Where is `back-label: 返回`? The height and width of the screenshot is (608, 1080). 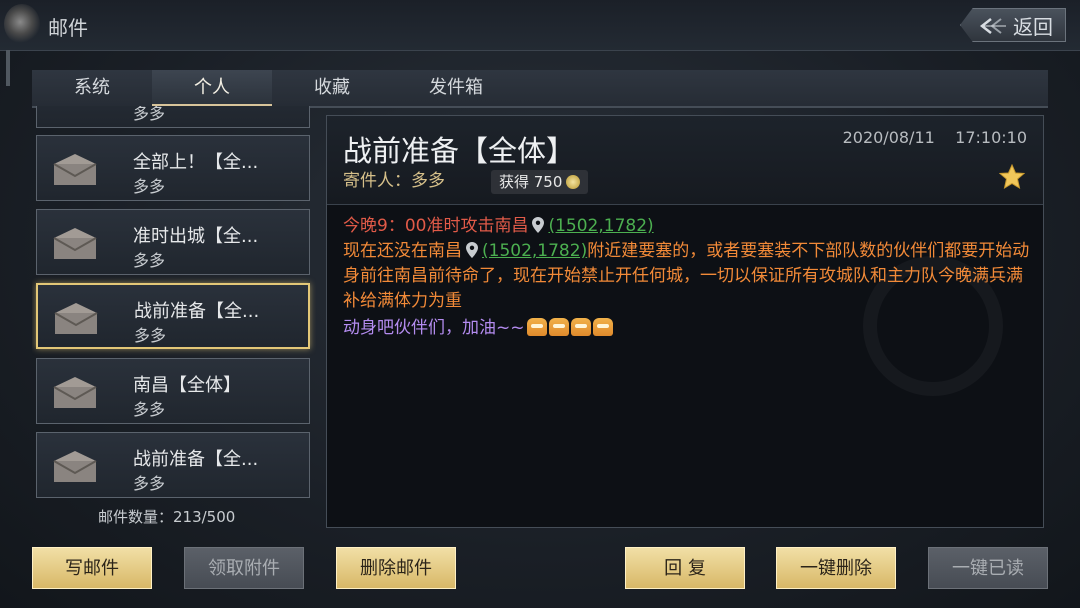
back-label: 返回 is located at coordinates (1033, 26).